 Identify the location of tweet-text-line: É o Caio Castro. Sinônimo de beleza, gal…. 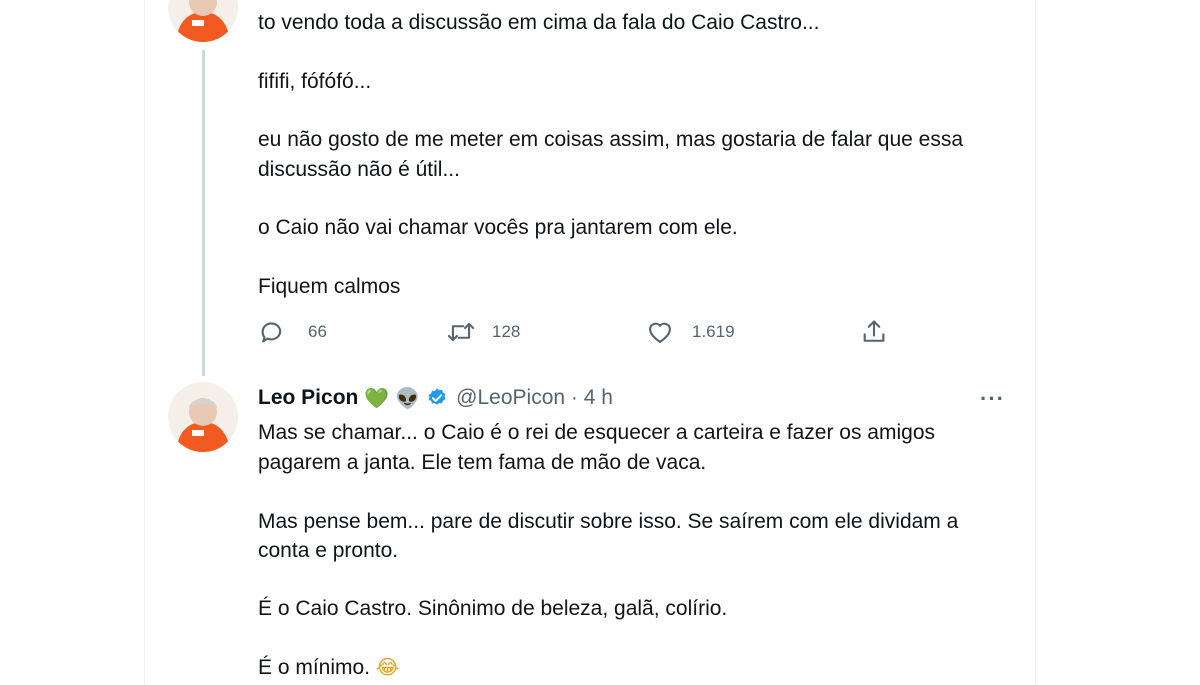
(493, 608).